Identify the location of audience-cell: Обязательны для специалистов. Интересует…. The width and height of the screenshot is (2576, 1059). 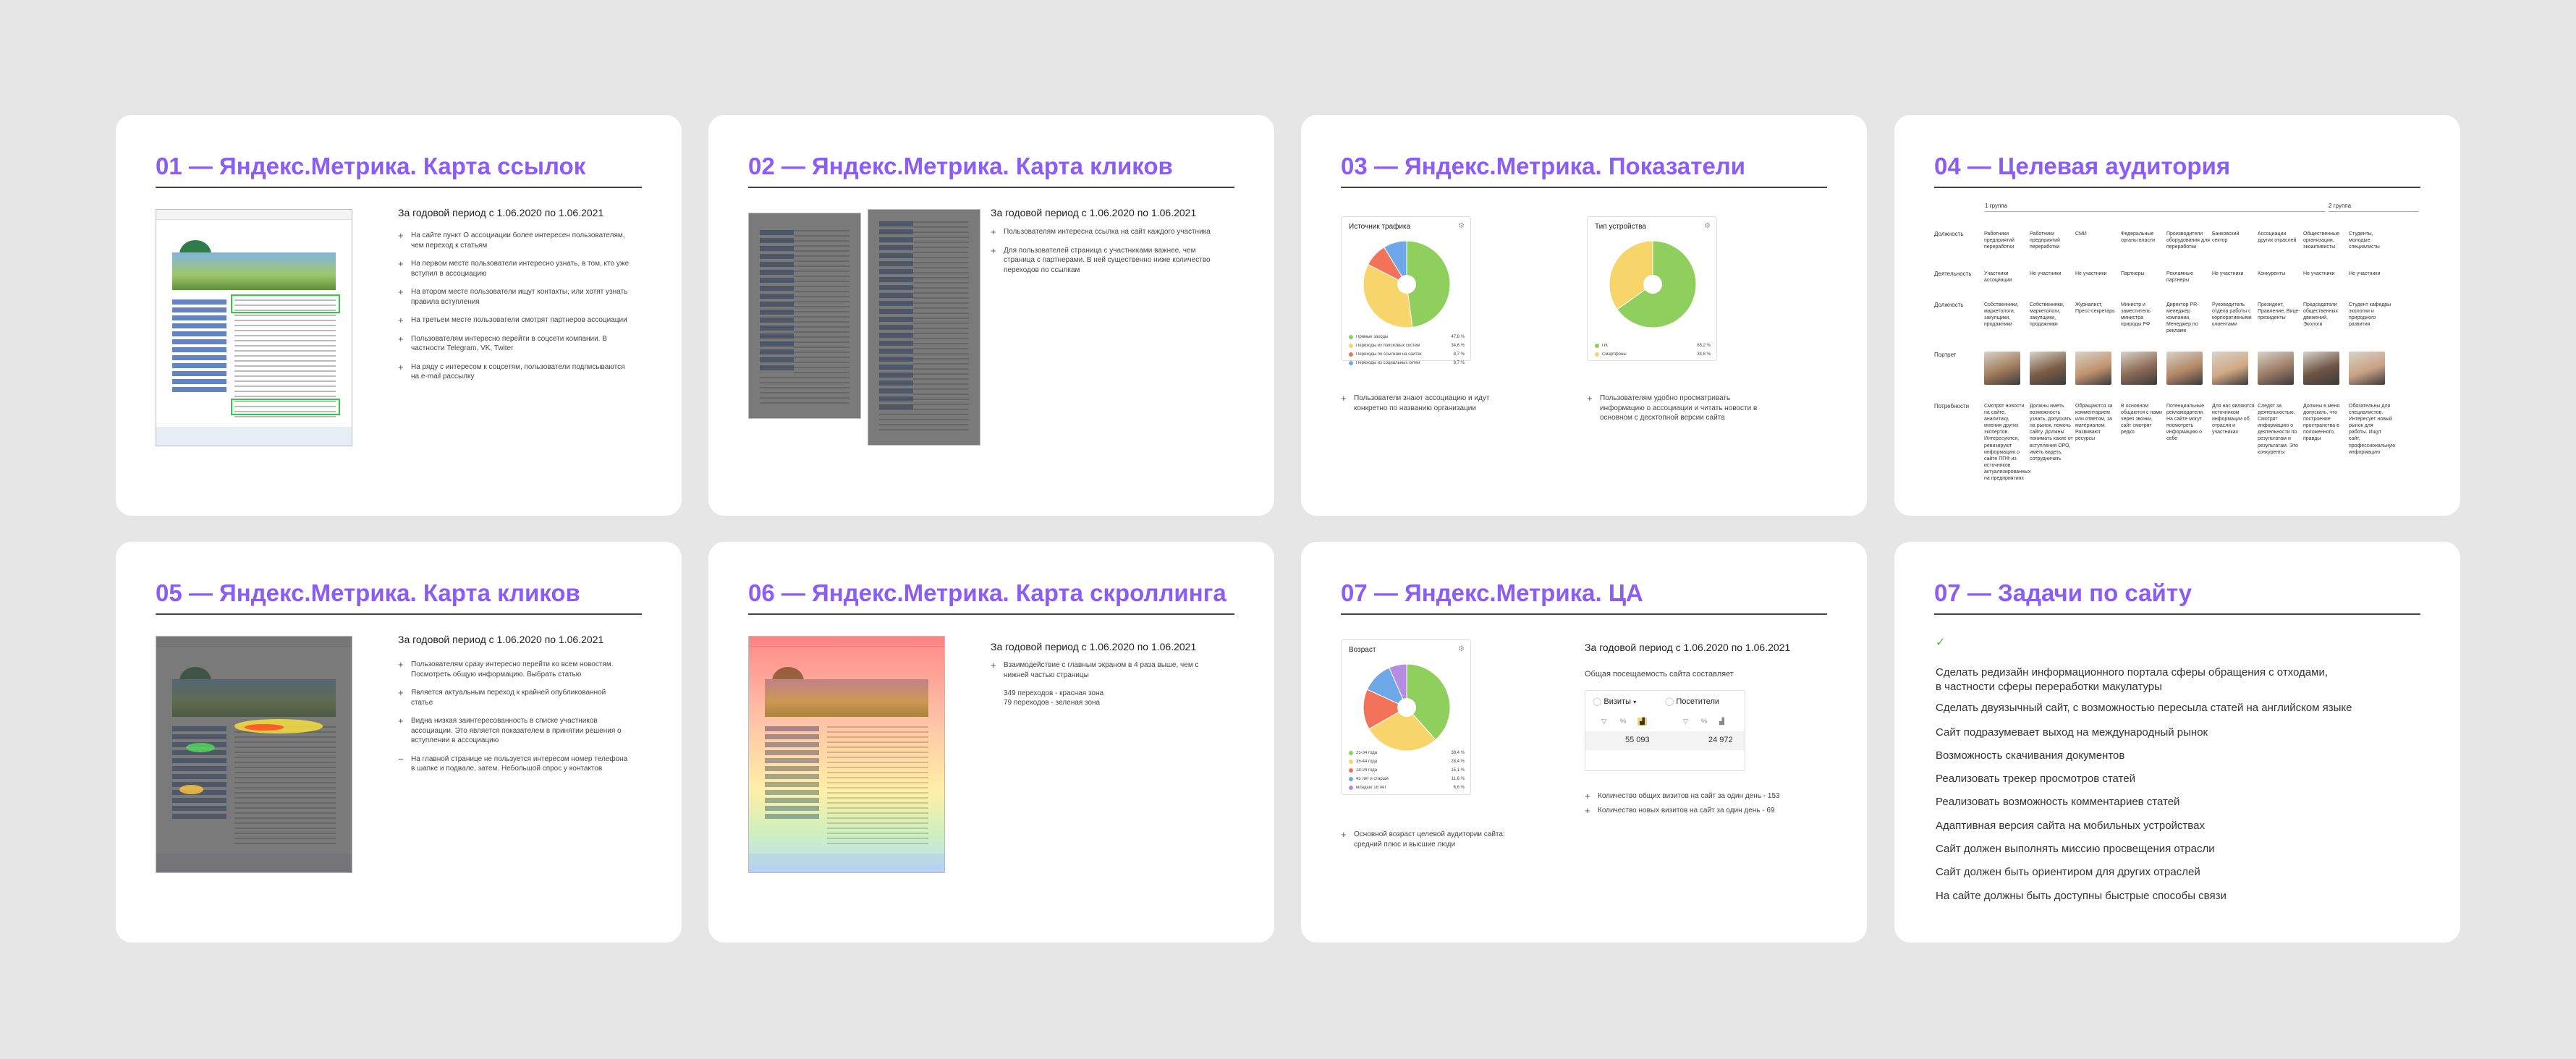
(2372, 429).